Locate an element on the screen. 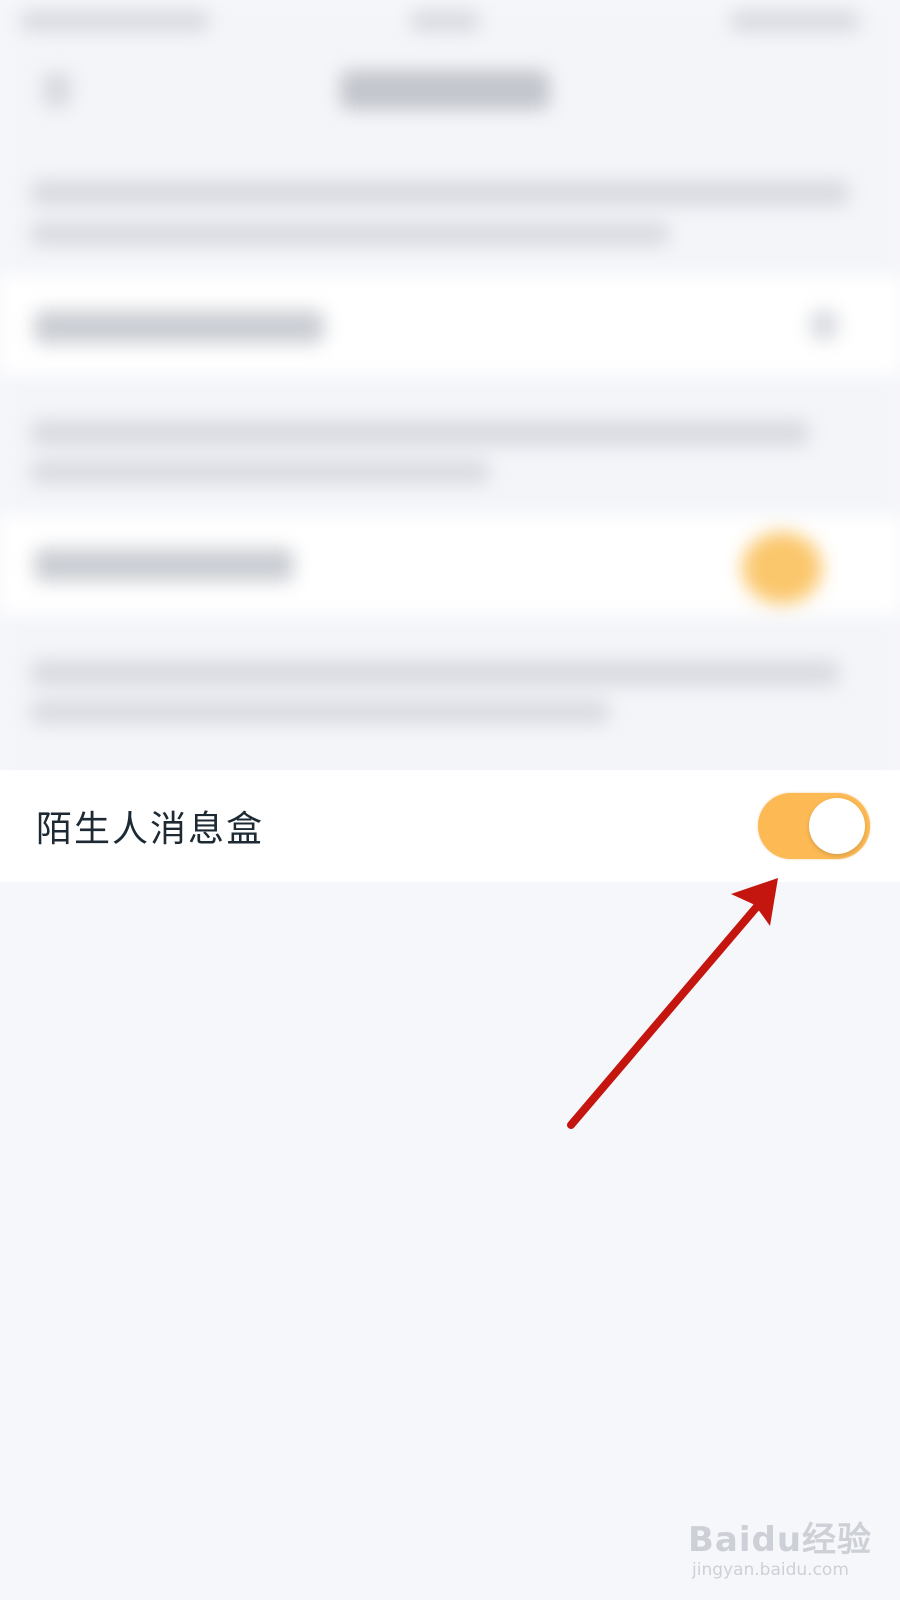  blurred-back-icon is located at coordinates (57, 90).